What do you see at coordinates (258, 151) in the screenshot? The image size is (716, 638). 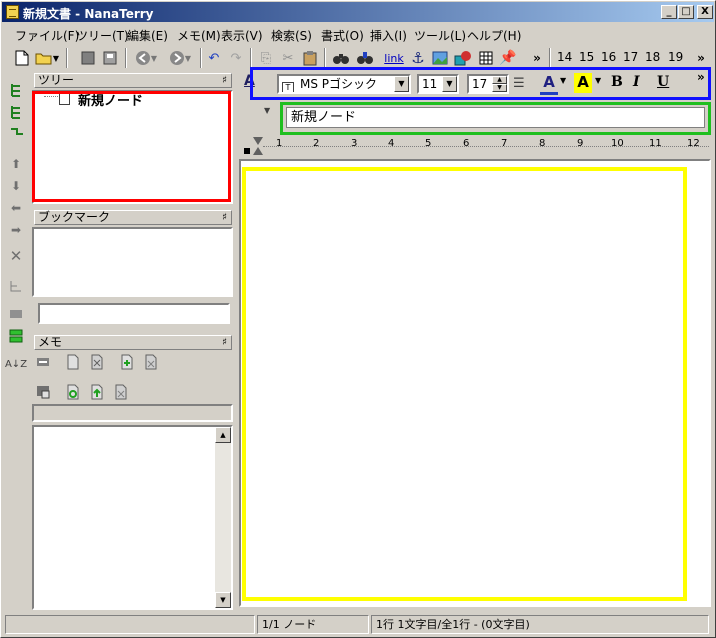 I see `left-indent-marker-icon` at bounding box center [258, 151].